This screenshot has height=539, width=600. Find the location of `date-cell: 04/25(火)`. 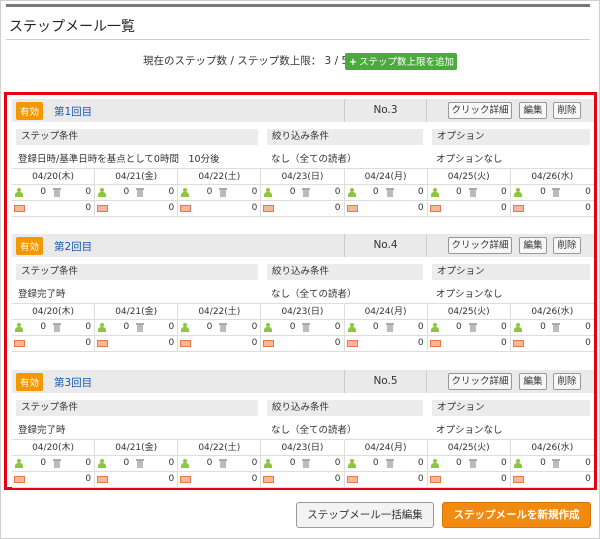

date-cell: 04/25(火) is located at coordinates (469, 447).